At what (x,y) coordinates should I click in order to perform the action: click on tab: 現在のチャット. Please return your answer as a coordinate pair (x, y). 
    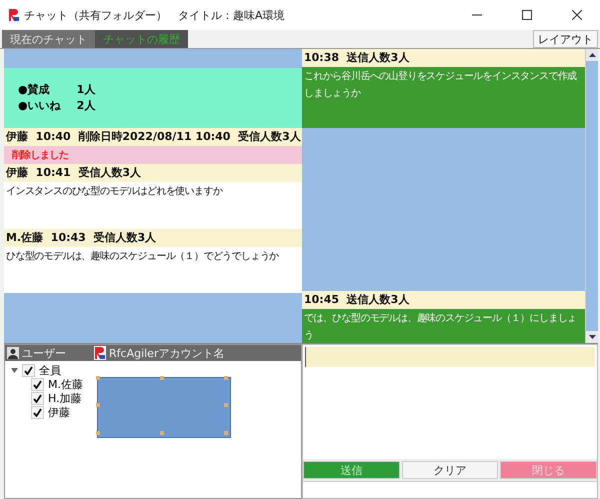
    Looking at the image, I should click on (48, 39).